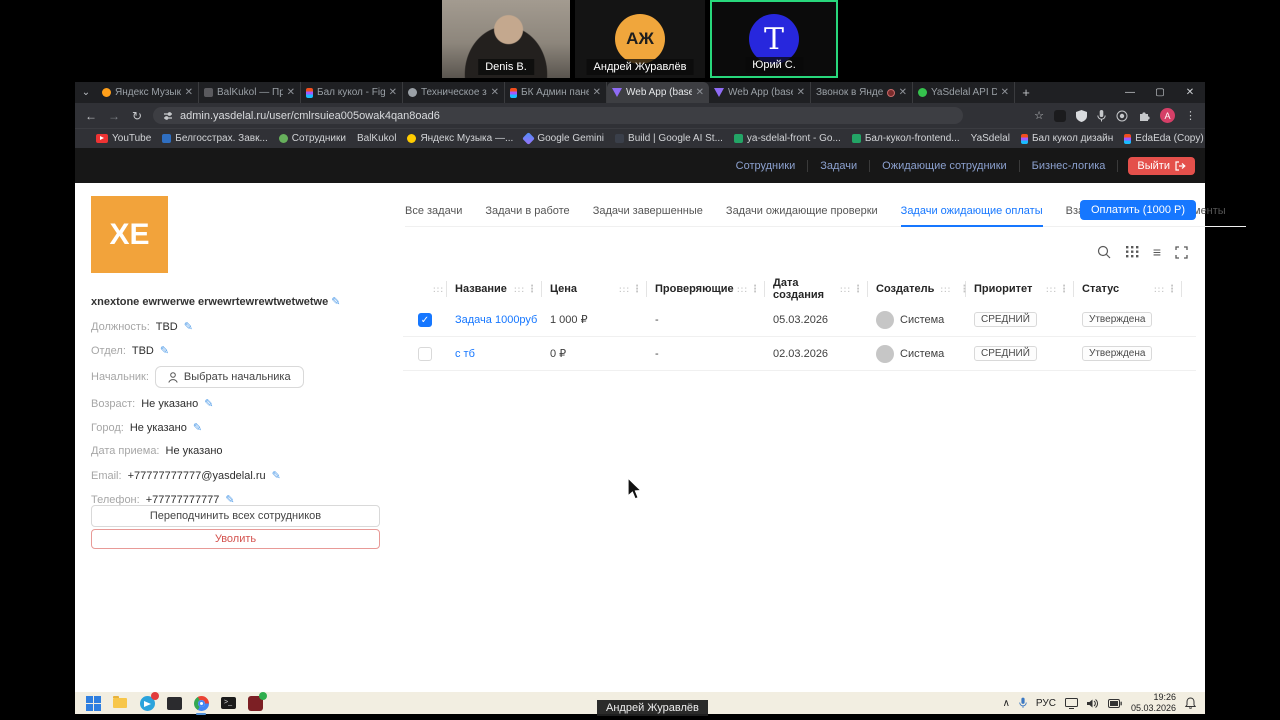 This screenshot has height=720, width=1280. I want to click on reassign-all-button: Переподчинить всех сотрудников, so click(235, 516).